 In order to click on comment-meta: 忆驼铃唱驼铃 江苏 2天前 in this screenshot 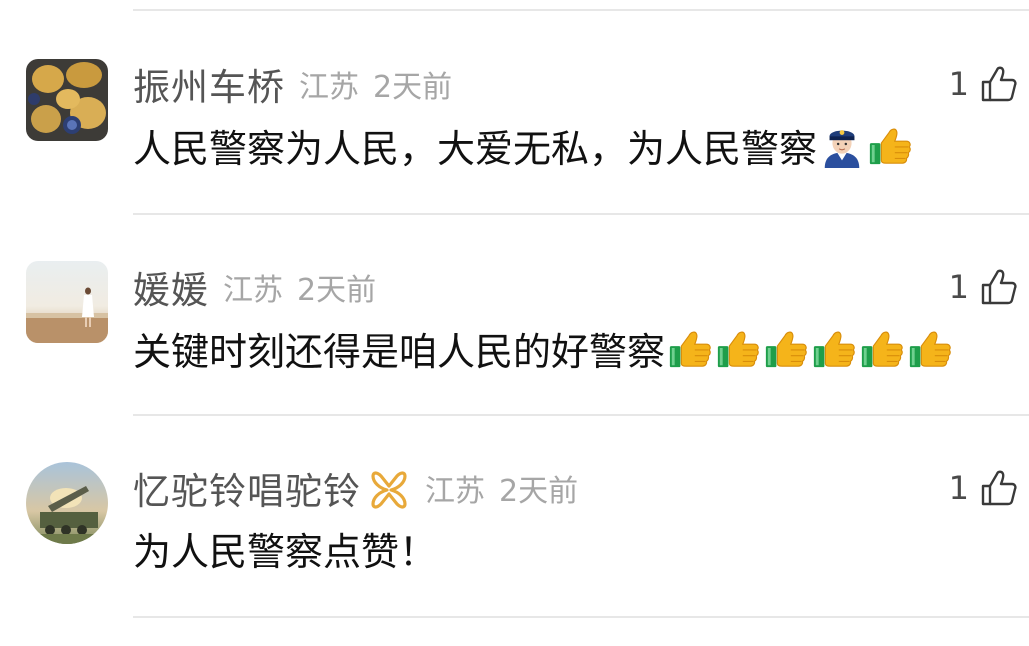, I will do `click(356, 488)`.